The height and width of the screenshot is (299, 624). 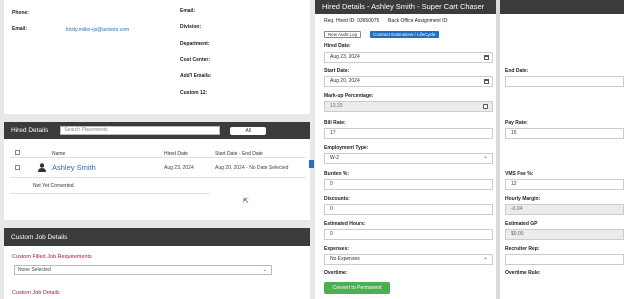 I want to click on start-date-label: Start Date:, so click(x=337, y=71).